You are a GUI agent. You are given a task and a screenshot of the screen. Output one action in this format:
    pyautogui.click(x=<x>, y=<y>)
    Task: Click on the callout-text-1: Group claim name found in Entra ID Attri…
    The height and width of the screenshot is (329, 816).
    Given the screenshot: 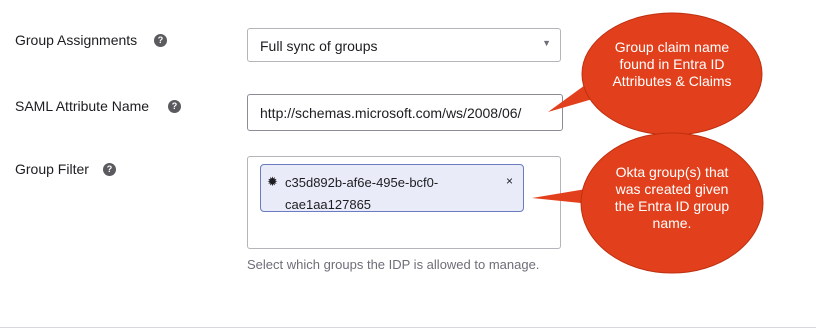 What is the action you would take?
    pyautogui.click(x=672, y=64)
    